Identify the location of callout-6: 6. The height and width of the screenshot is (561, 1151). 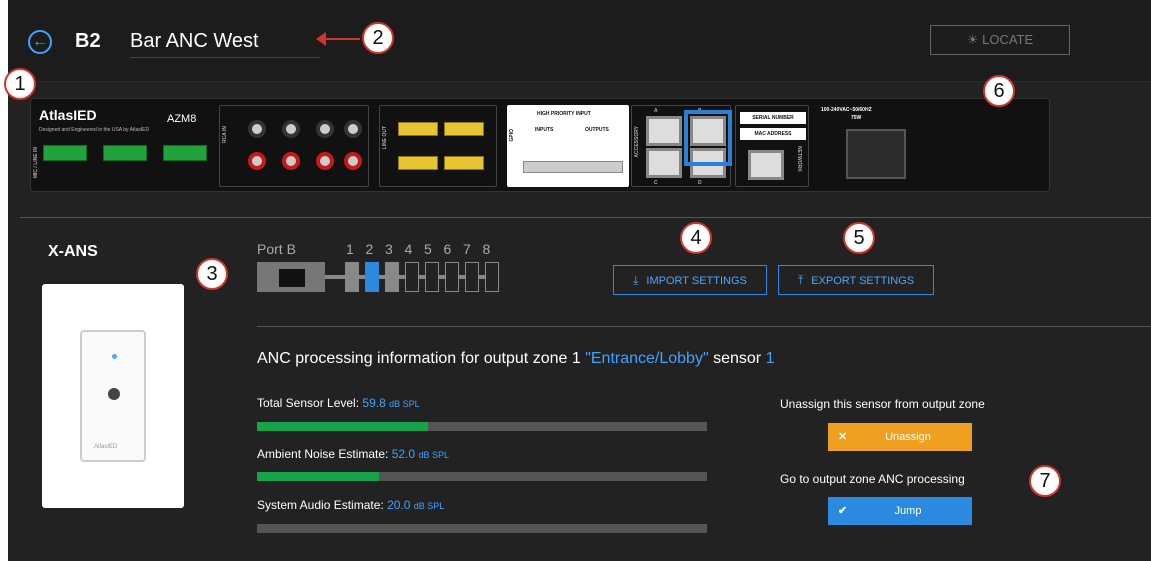
(999, 91).